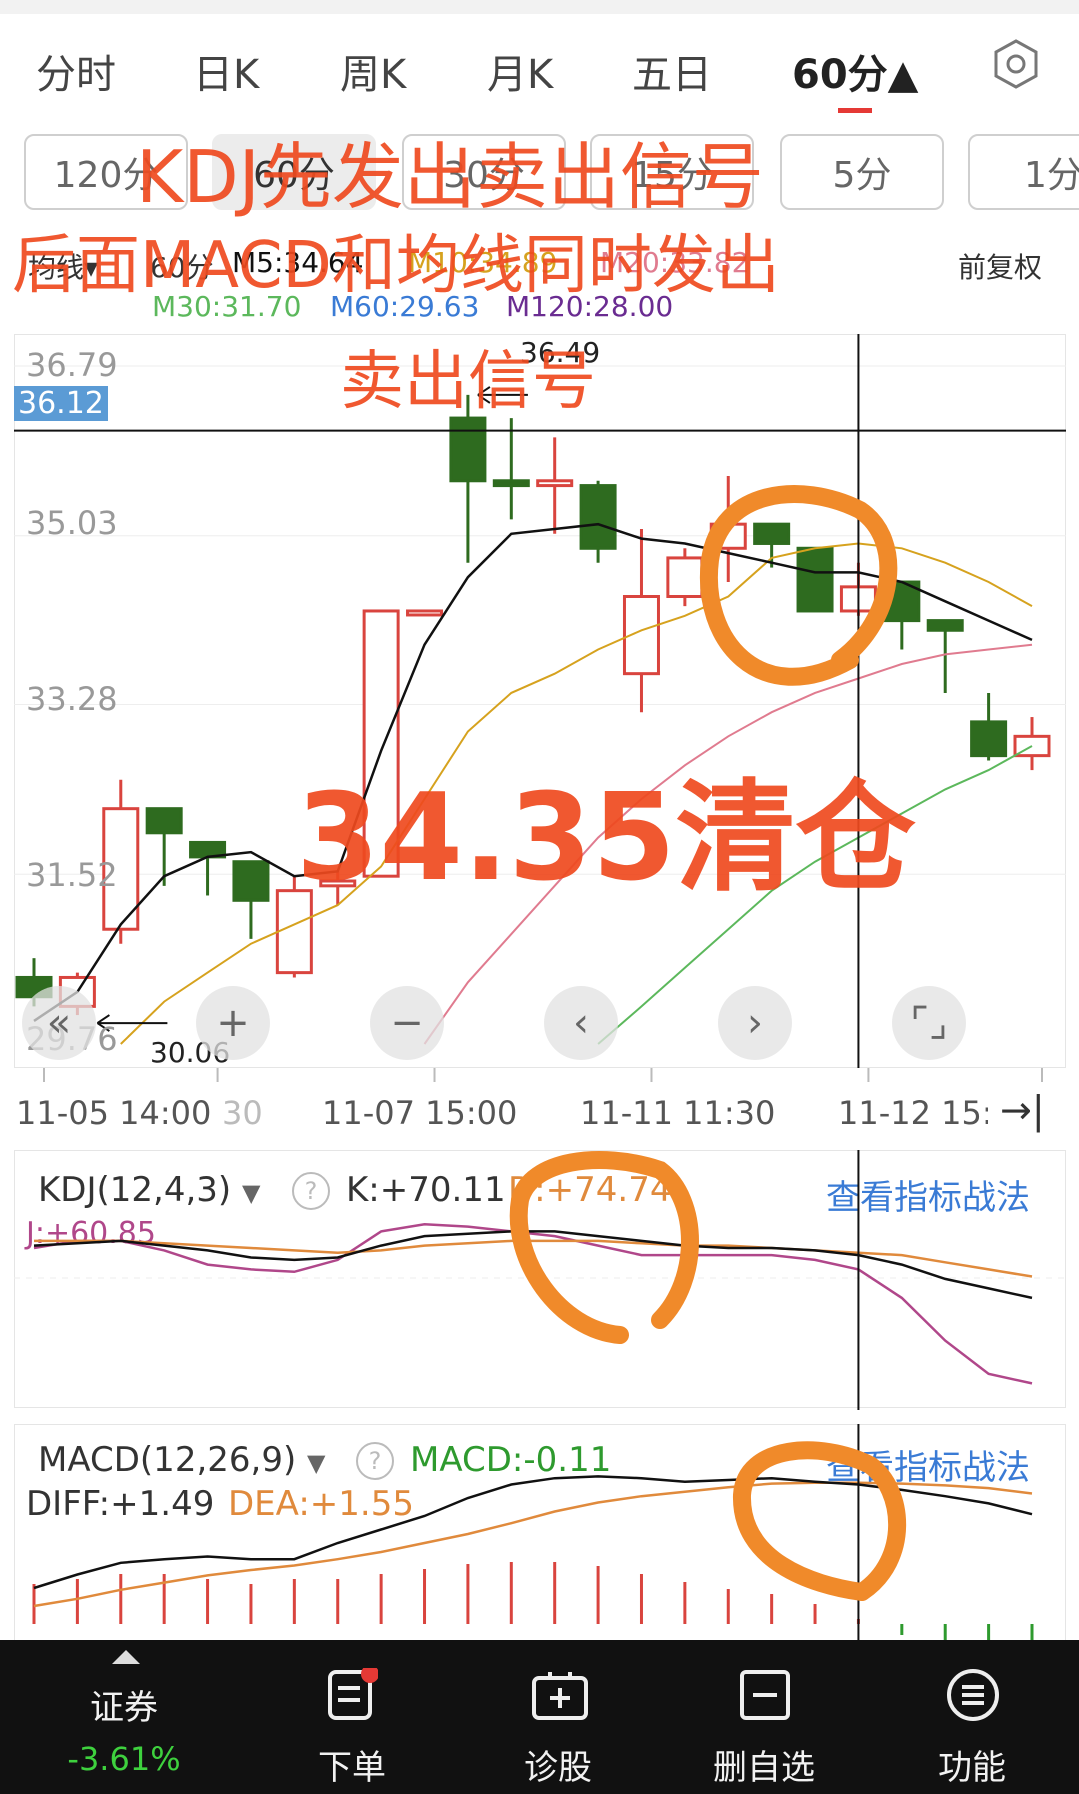 Image resolution: width=1079 pixels, height=1794 pixels. Describe the element at coordinates (973, 1695) in the screenshot. I see `menu-circle-icon` at that location.